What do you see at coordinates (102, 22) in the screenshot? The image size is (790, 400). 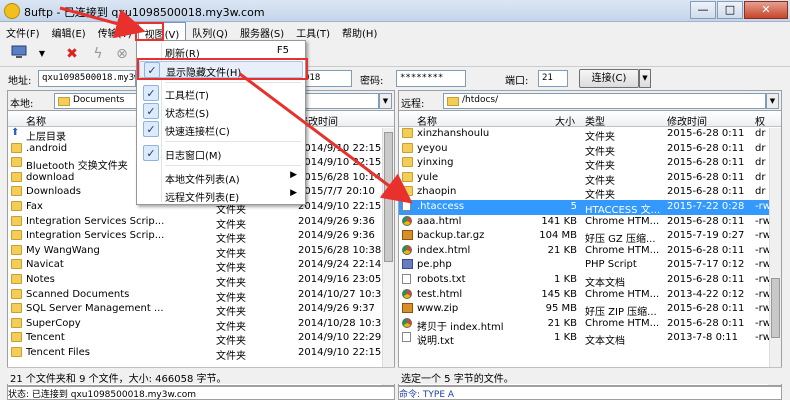 I see `arrow-to-view-menu` at bounding box center [102, 22].